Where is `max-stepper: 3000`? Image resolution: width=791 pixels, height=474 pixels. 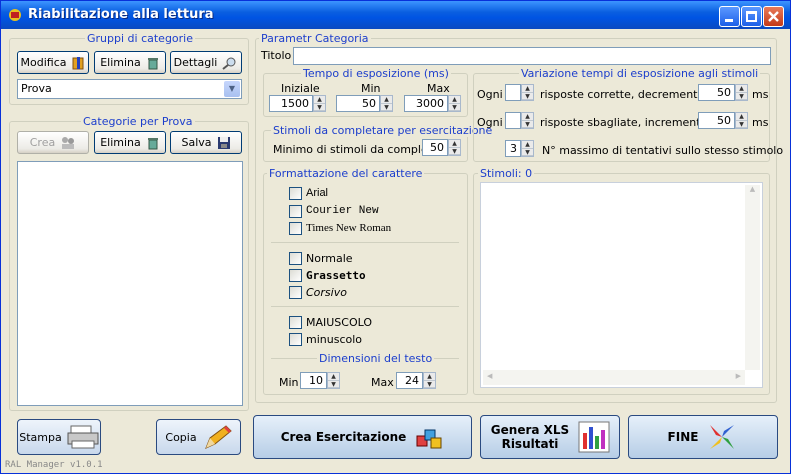
max-stepper: 3000 is located at coordinates (426, 103).